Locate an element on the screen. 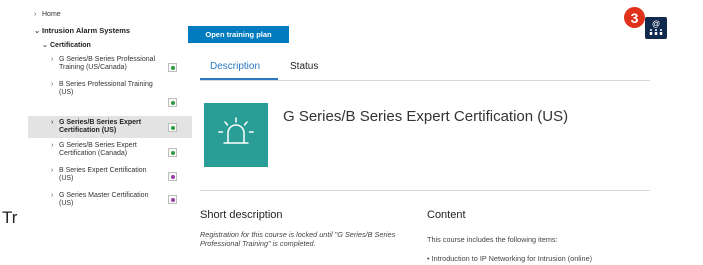 The width and height of the screenshot is (703, 265). sidebar-item-label: B Series Expert Certification is located at coordinates (103, 170).